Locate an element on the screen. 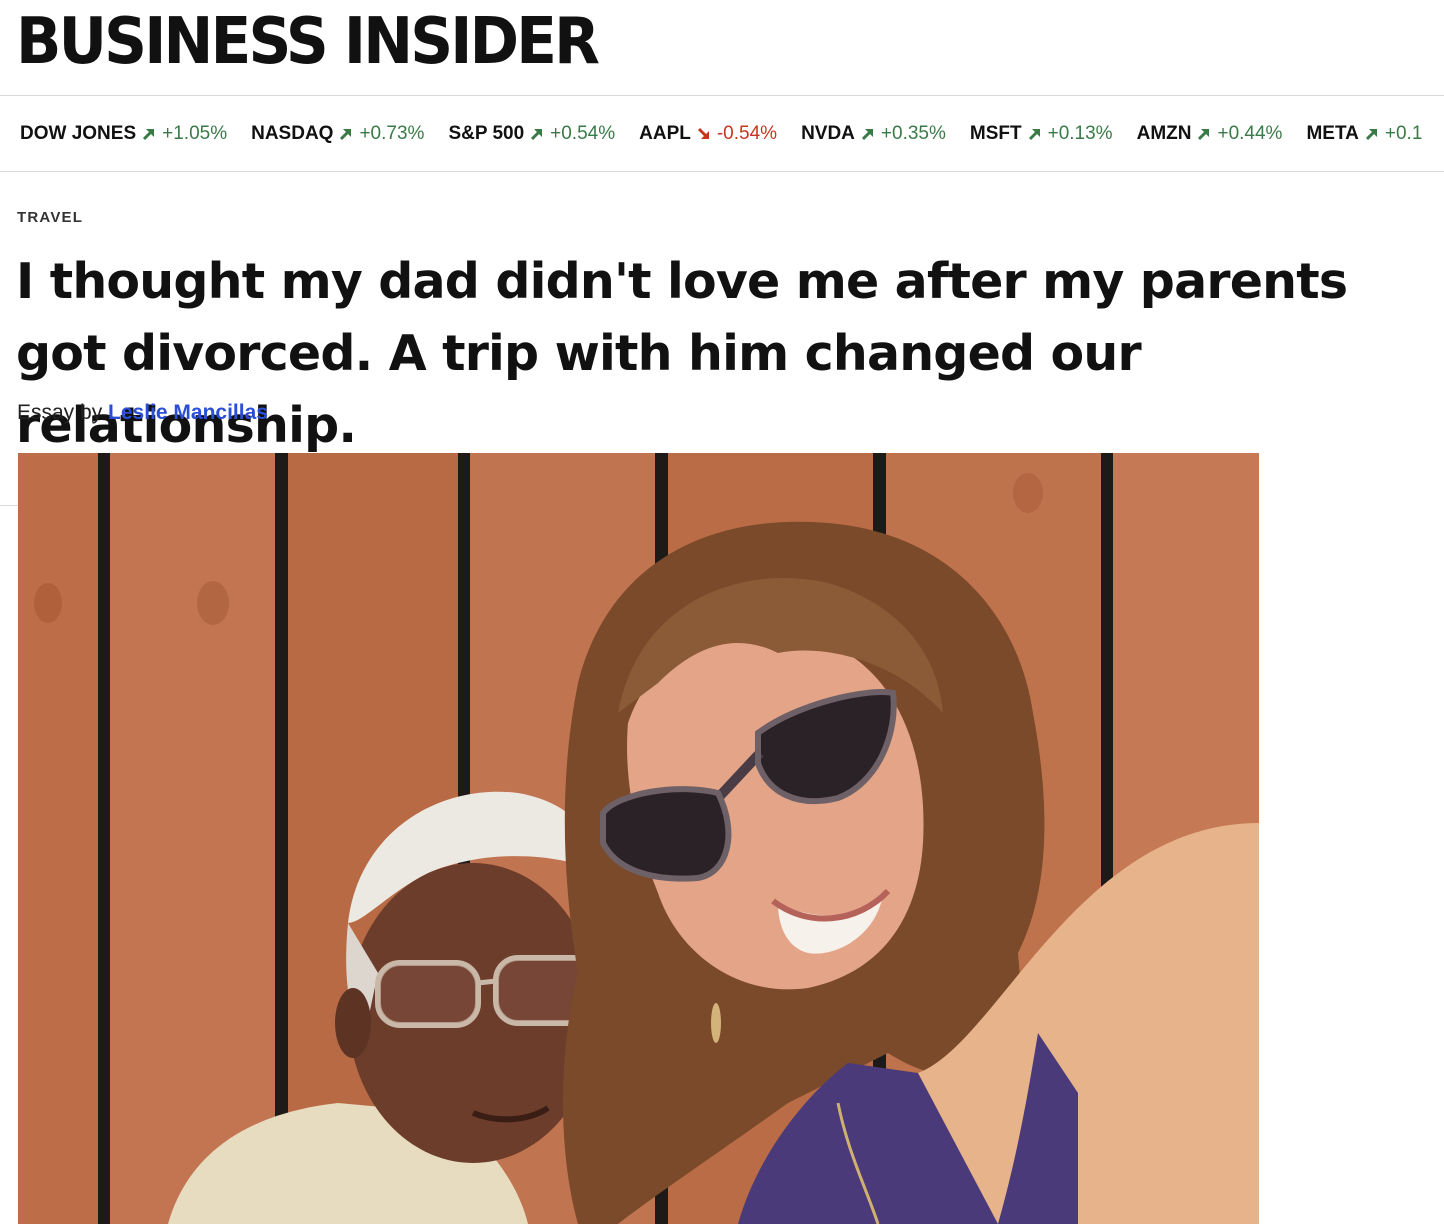 This screenshot has height=1224, width=1444. ticker-item: NASDAQ +0.73% is located at coordinates (337, 134).